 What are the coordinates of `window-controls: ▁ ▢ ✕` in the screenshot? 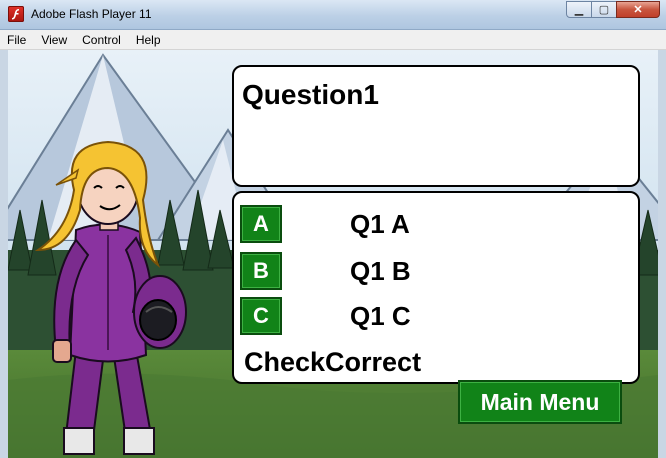 It's located at (613, 10).